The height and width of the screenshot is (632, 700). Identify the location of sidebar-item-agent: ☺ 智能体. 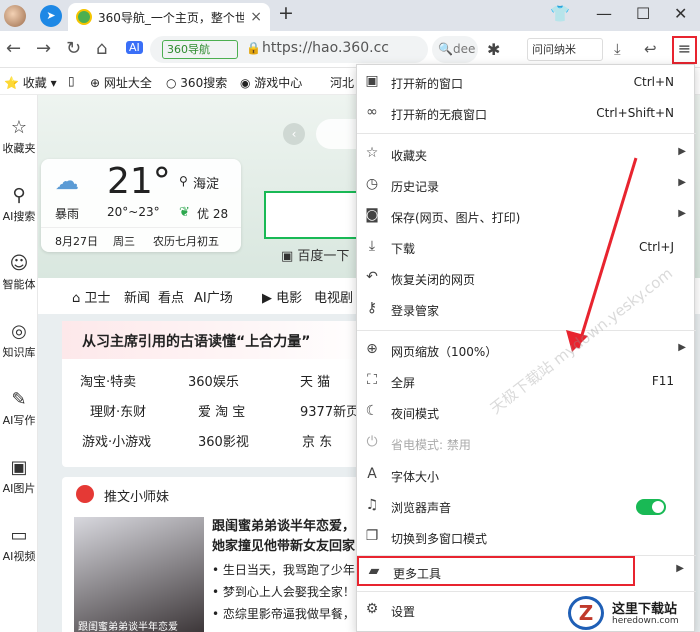
(19, 272).